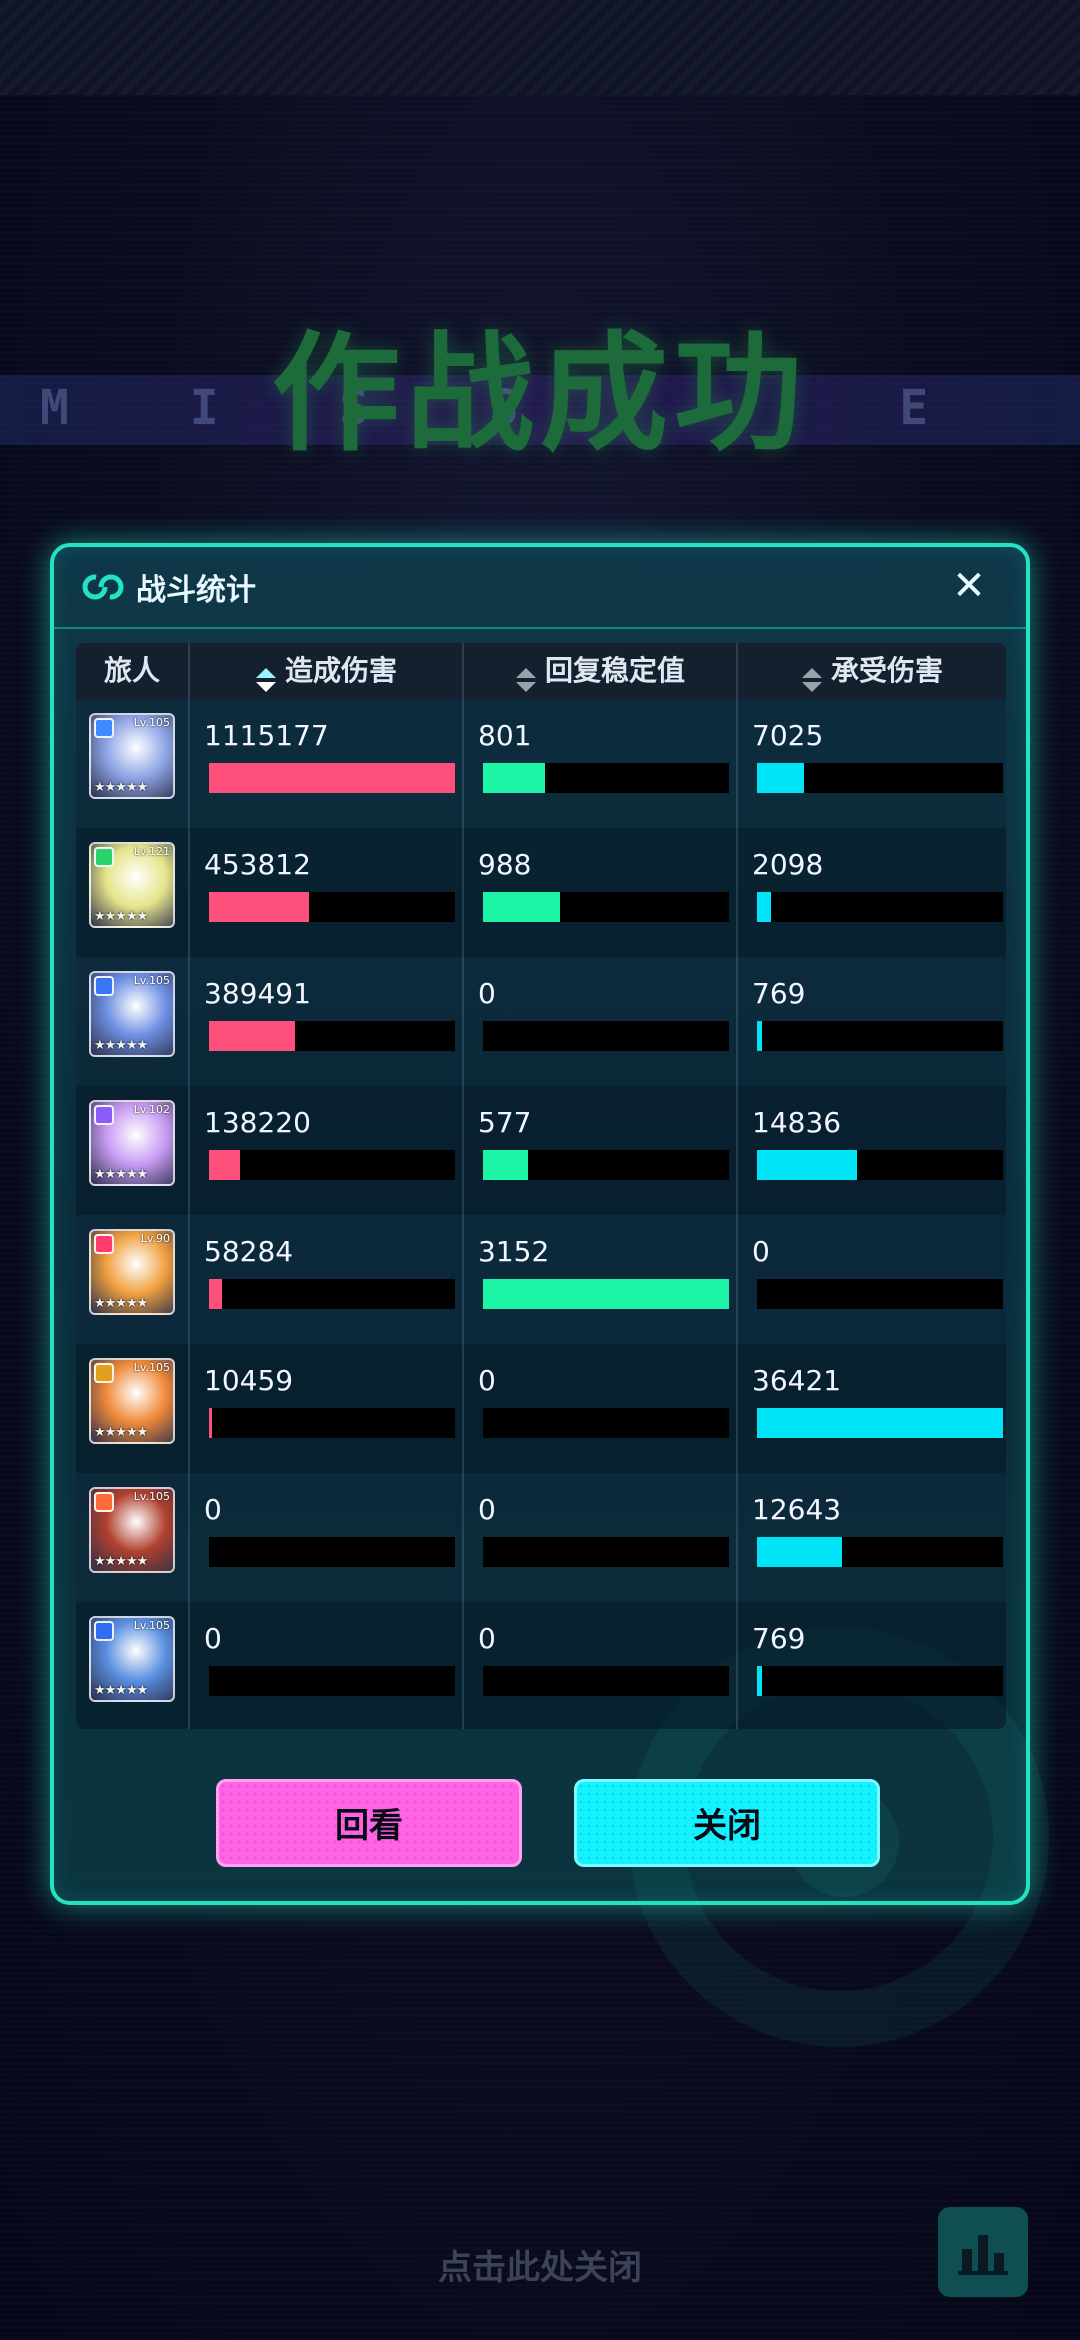 The width and height of the screenshot is (1080, 2340). I want to click on damage-dealt-value: 58284, so click(249, 1251).